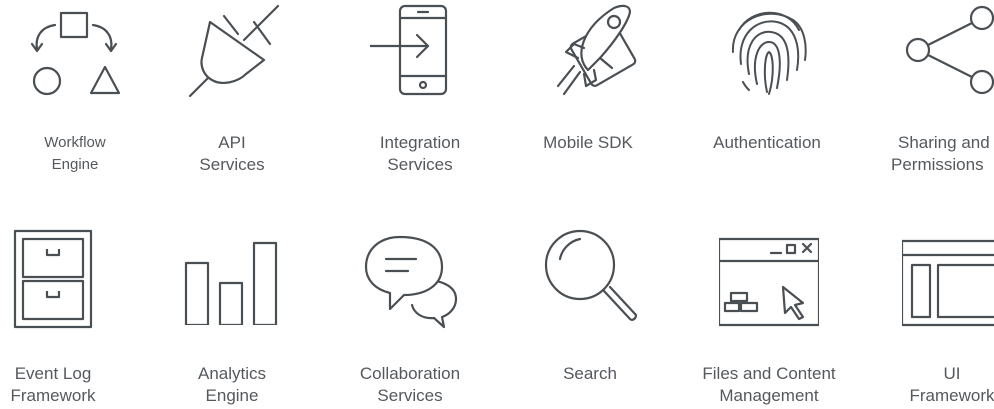 This screenshot has height=409, width=994. What do you see at coordinates (232, 142) in the screenshot?
I see `api-label-line1: API` at bounding box center [232, 142].